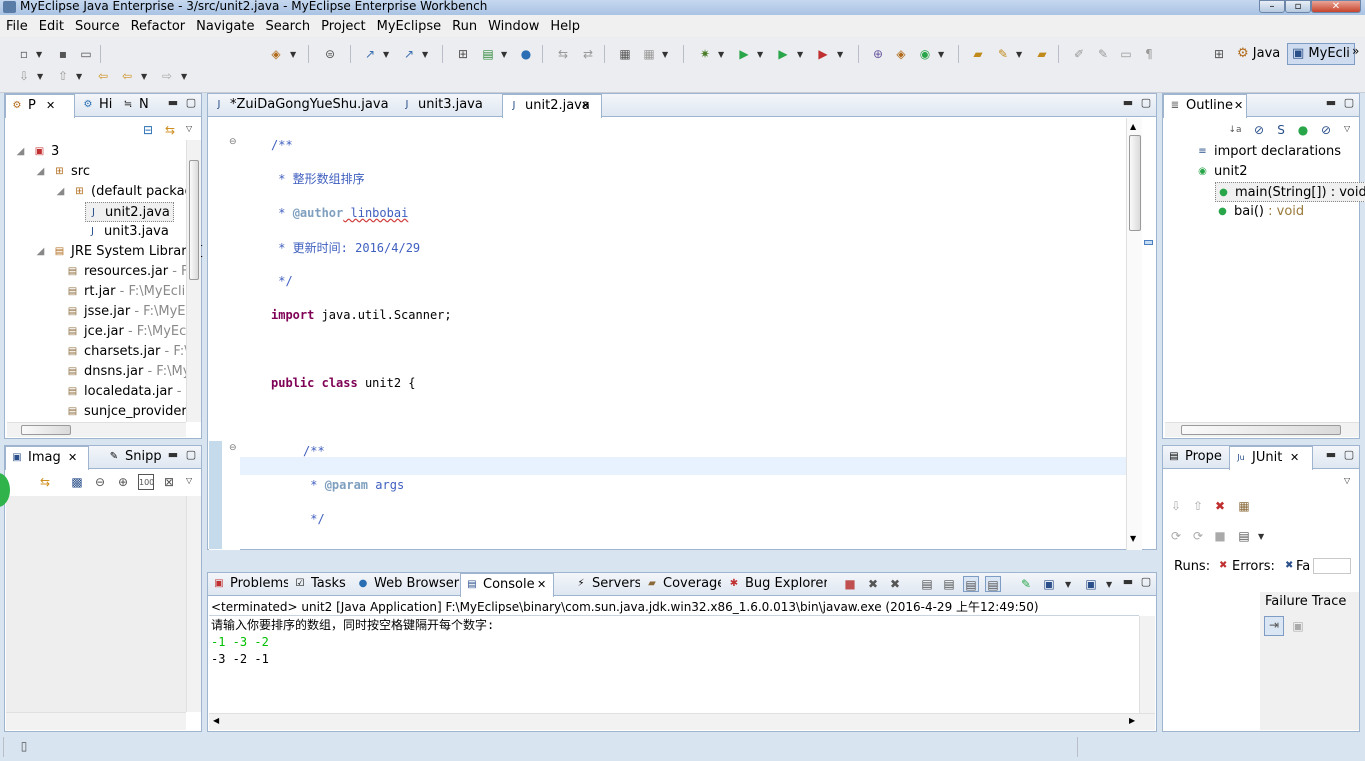 Image resolution: width=1365 pixels, height=761 pixels. What do you see at coordinates (123, 482) in the screenshot?
I see `zoom-in-icon: ⊕` at bounding box center [123, 482].